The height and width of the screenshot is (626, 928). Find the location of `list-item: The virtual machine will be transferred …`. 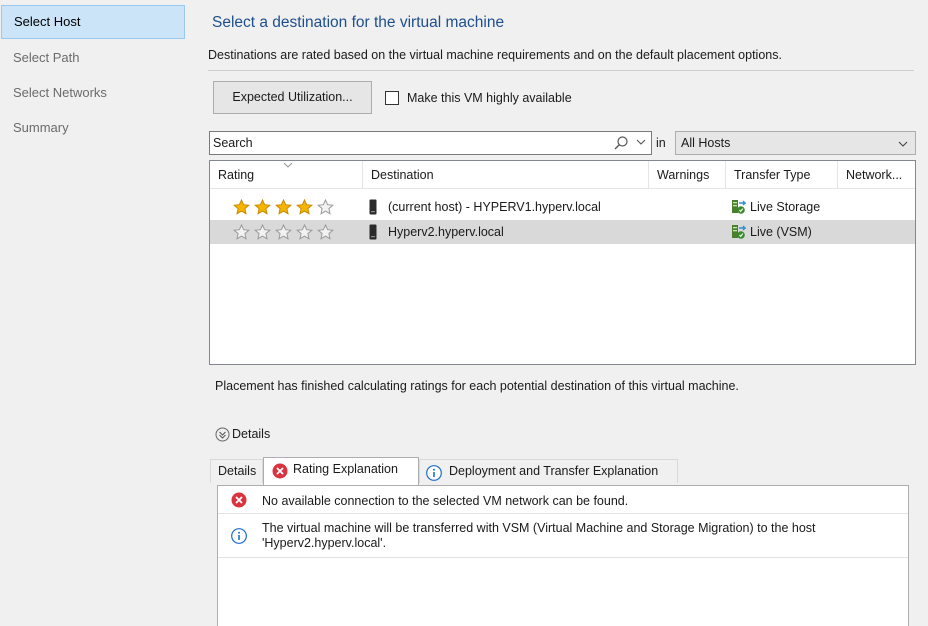

list-item: The virtual machine will be transferred … is located at coordinates (563, 536).